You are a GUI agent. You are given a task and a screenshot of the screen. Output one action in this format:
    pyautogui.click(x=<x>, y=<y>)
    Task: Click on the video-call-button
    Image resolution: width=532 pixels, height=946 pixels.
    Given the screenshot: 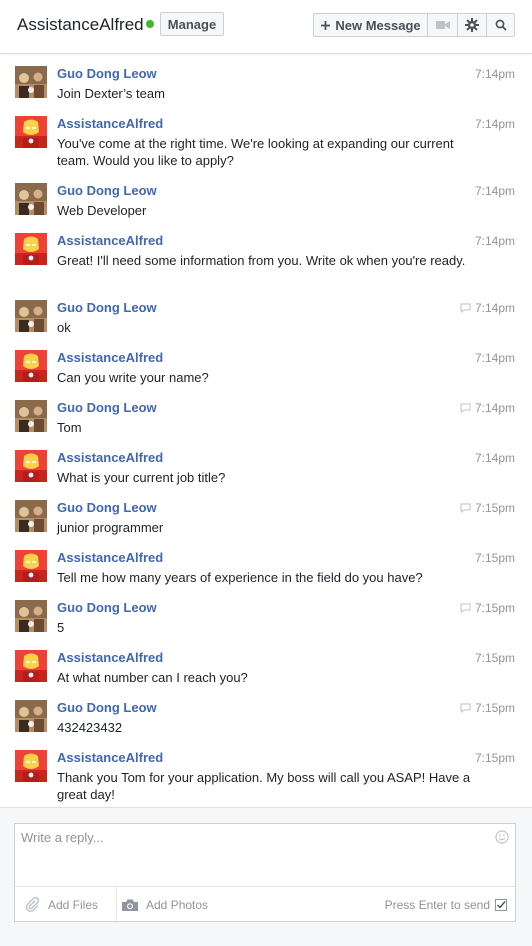 What is the action you would take?
    pyautogui.click(x=443, y=25)
    